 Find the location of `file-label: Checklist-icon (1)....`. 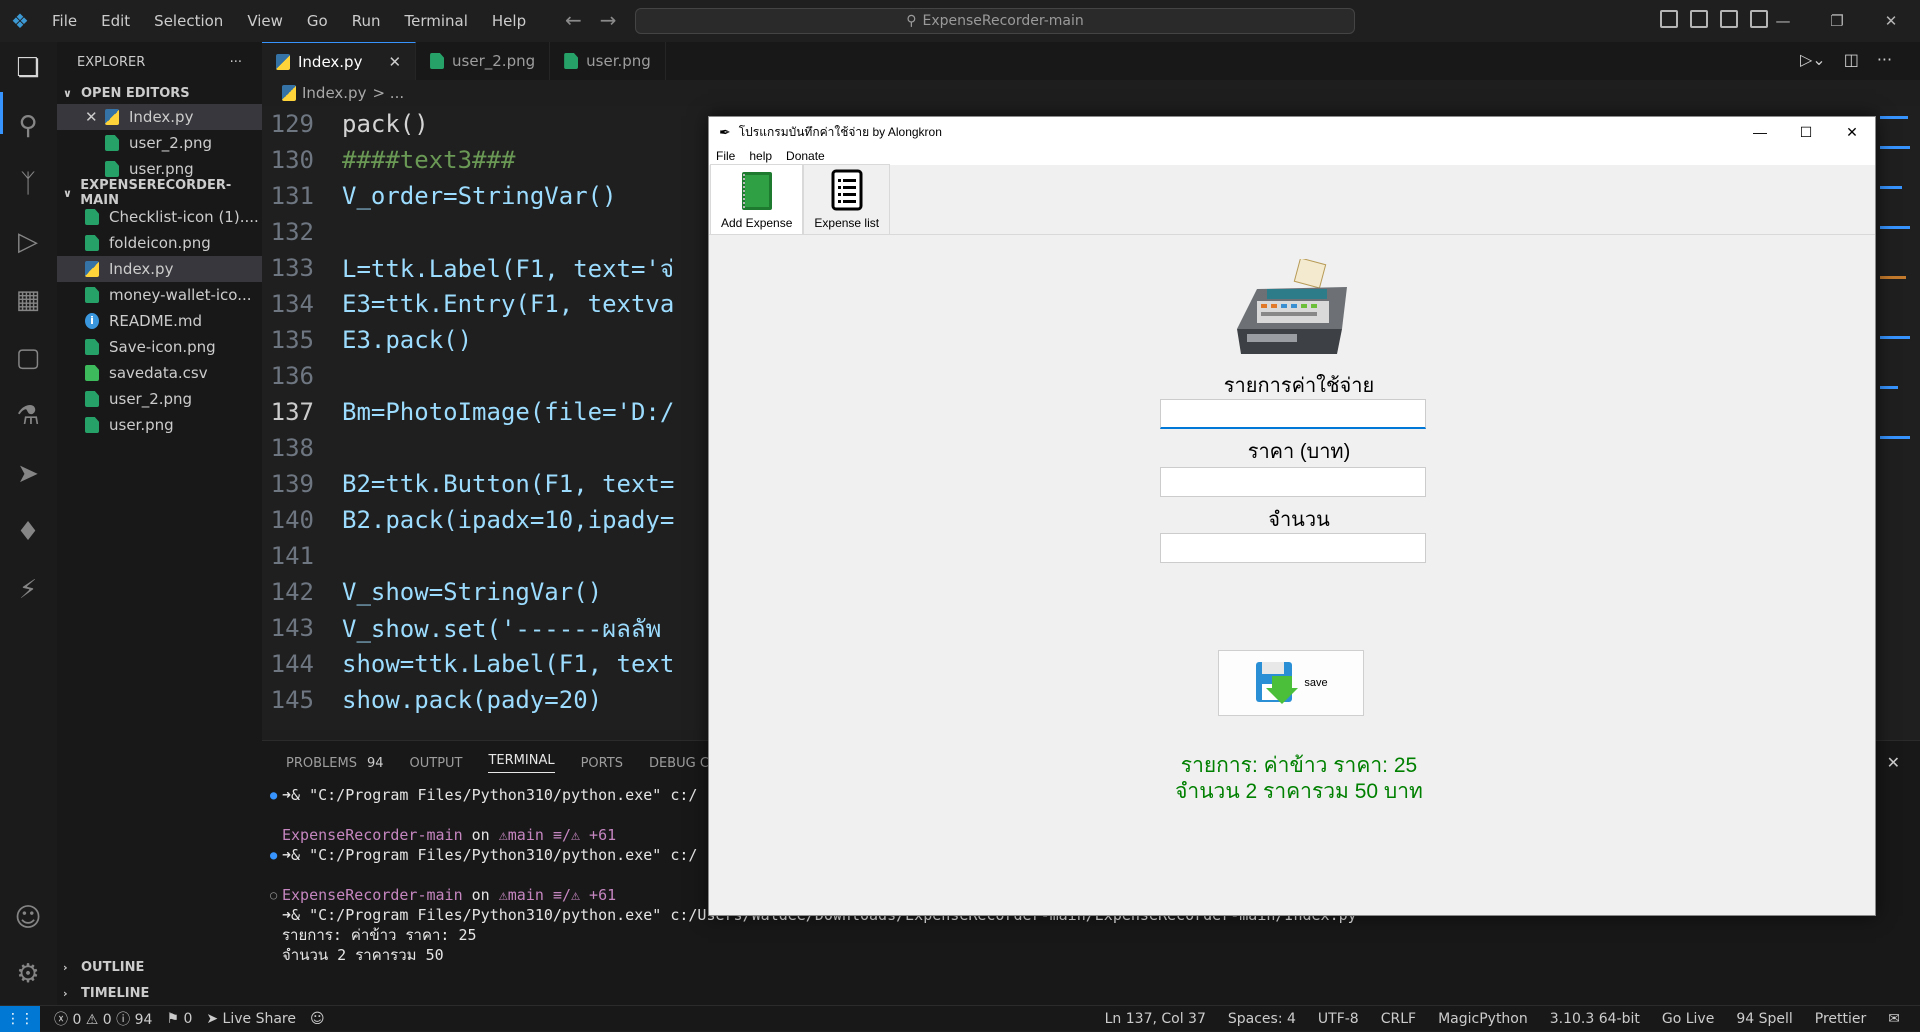

file-label: Checklist-icon (1).... is located at coordinates (184, 217).